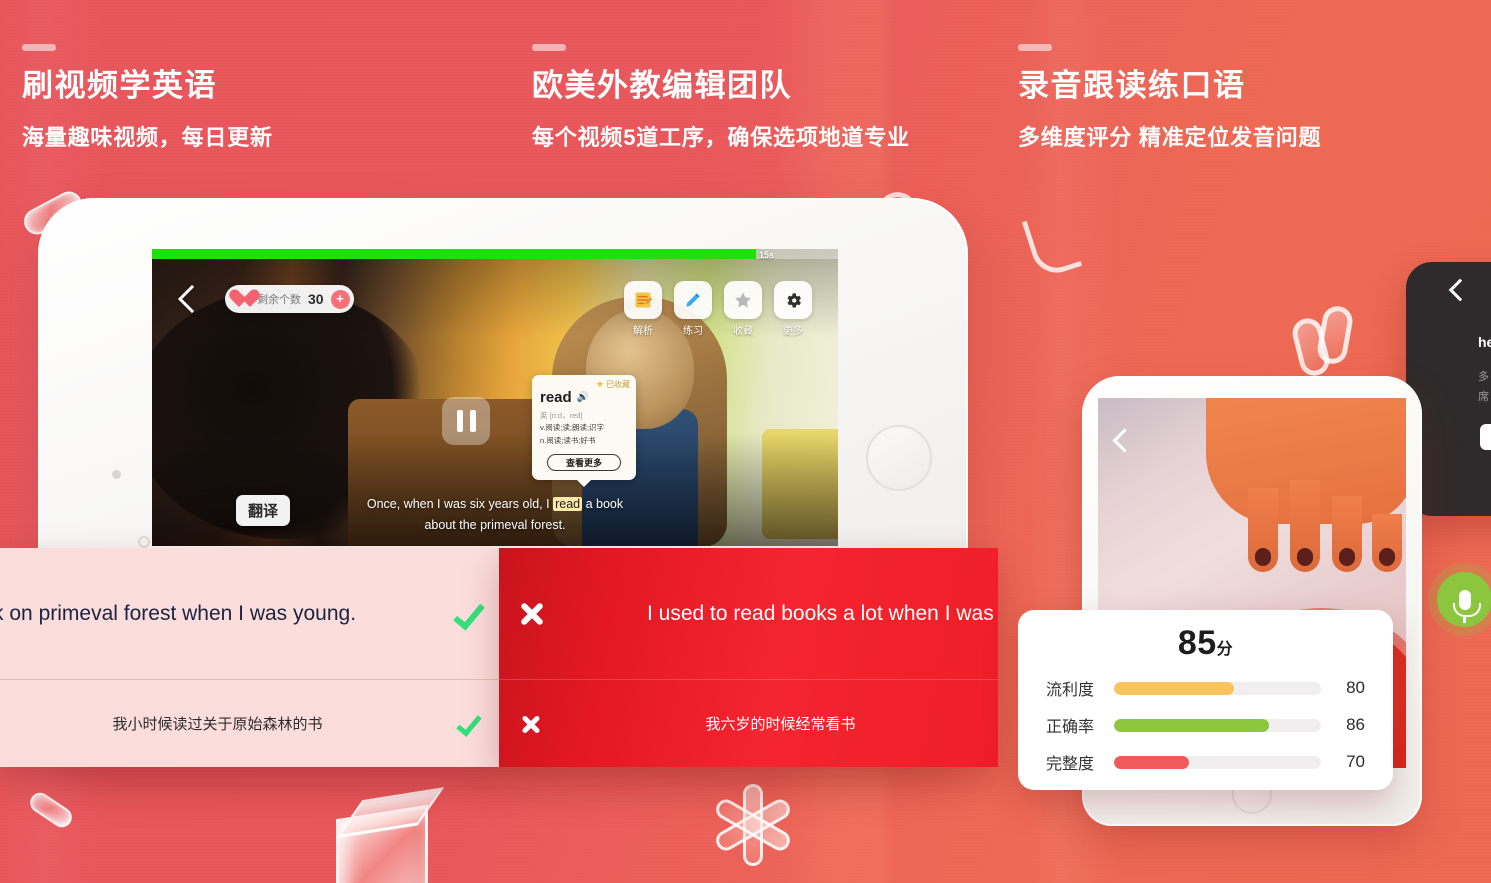 Image resolution: width=1491 pixels, height=883 pixels. I want to click on video-hand-graphic, so click(1306, 485).